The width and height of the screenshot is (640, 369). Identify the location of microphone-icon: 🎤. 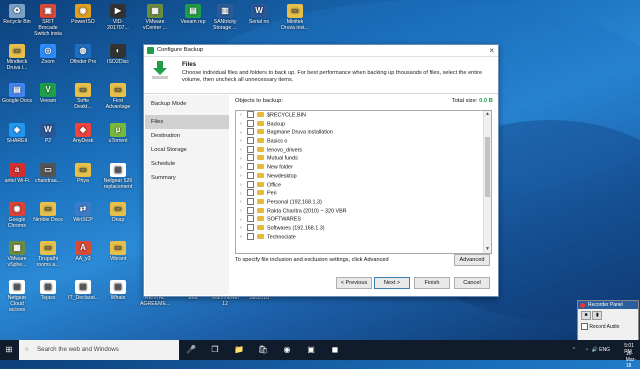
(191, 350).